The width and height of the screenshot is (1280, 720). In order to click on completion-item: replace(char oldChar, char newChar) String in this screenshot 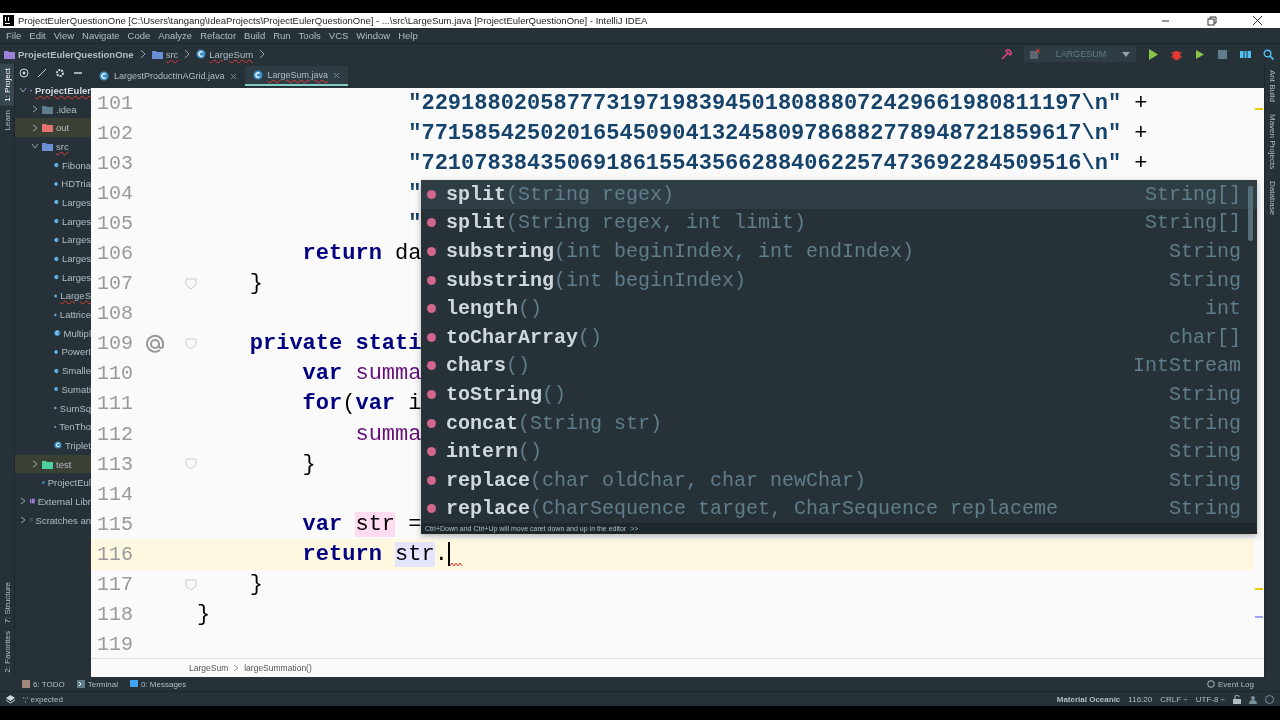, I will do `click(839, 480)`.